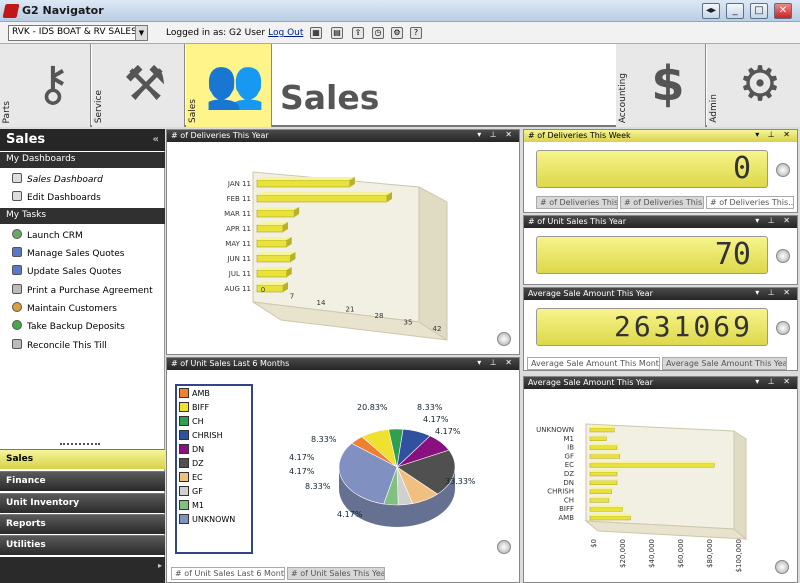 This screenshot has height=583, width=800. What do you see at coordinates (652, 169) in the screenshot?
I see `deliveries-week-lcd: 0` at bounding box center [652, 169].